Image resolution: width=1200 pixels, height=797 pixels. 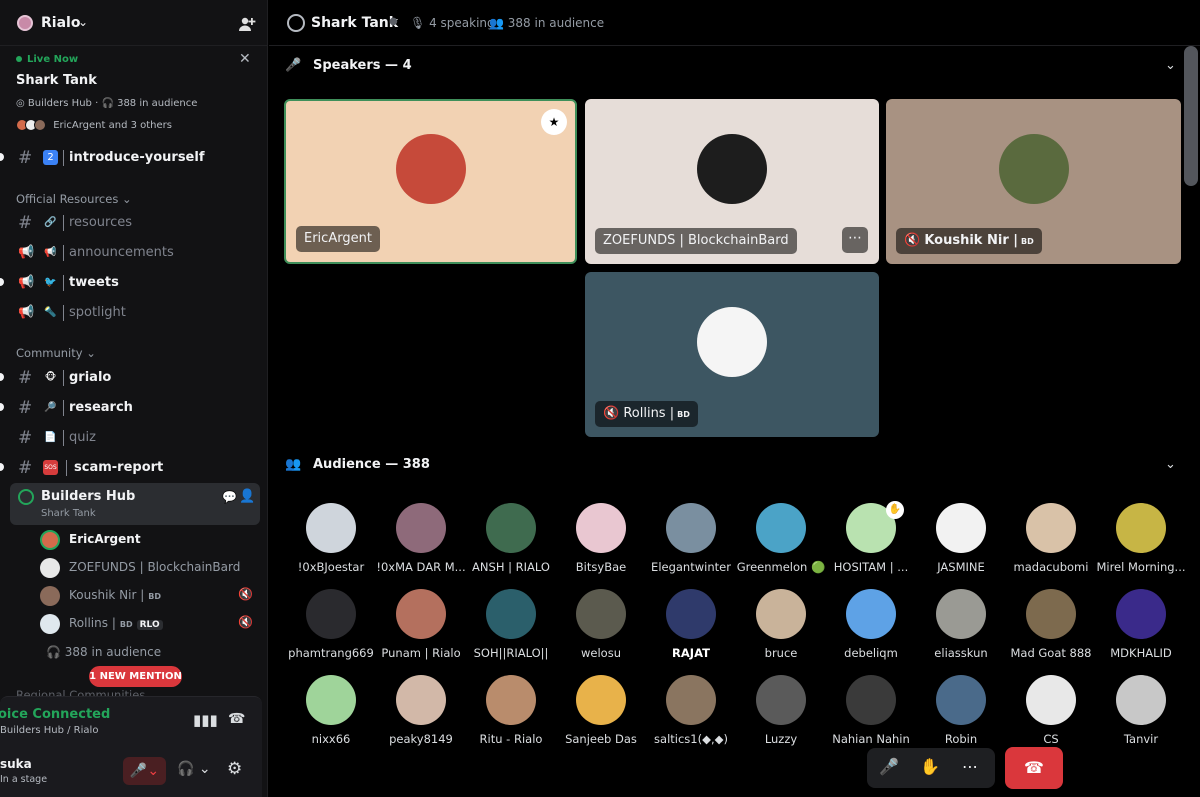 I want to click on category-label: Official Resources, so click(x=67, y=199).